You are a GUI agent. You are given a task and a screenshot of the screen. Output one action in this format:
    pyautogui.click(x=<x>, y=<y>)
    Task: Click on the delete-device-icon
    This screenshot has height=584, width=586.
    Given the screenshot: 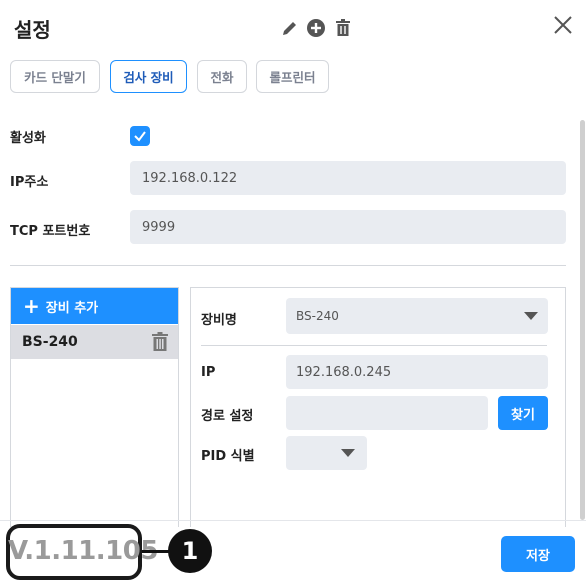 What is the action you would take?
    pyautogui.click(x=160, y=342)
    